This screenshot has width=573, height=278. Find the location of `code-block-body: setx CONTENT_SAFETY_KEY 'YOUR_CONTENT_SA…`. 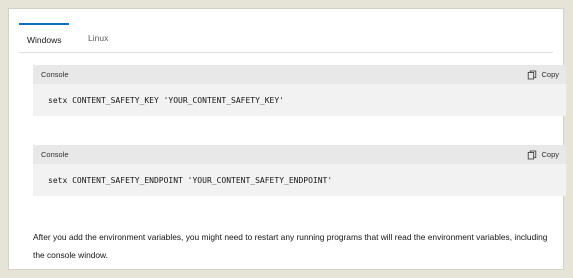

code-block-body: setx CONTENT_SAFETY_KEY 'YOUR_CONTENT_SA… is located at coordinates (299, 100).